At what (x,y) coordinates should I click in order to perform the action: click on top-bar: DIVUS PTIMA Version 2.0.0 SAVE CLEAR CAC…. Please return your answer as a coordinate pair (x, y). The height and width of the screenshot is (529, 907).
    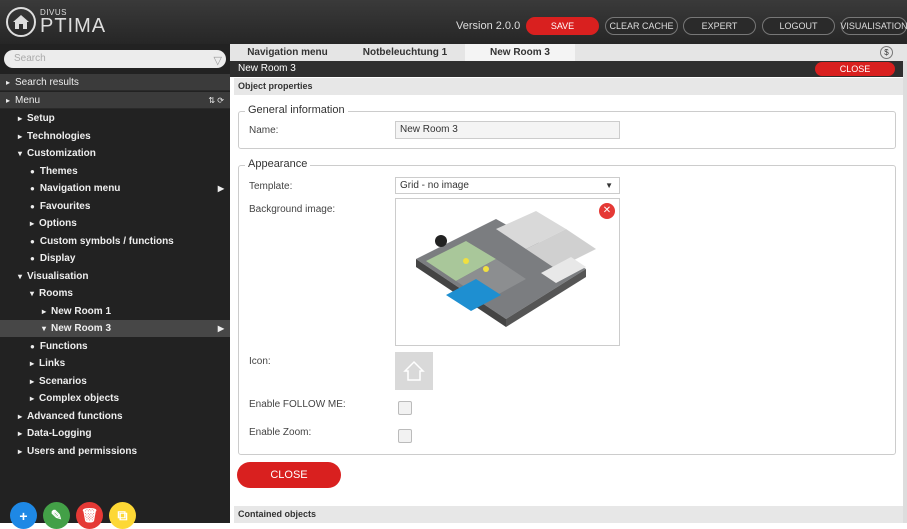
    Looking at the image, I should click on (453, 22).